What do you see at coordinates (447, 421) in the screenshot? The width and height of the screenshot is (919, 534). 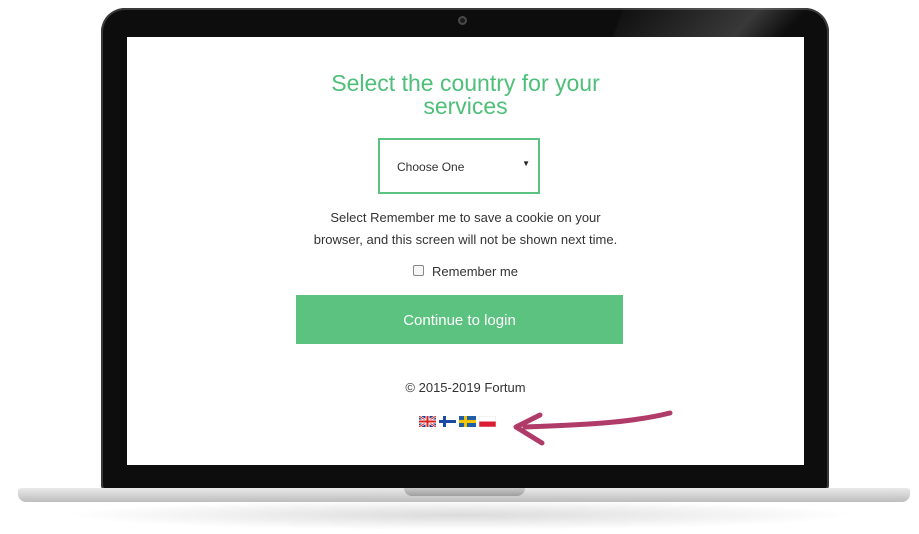 I see `finland-flag-icon` at bounding box center [447, 421].